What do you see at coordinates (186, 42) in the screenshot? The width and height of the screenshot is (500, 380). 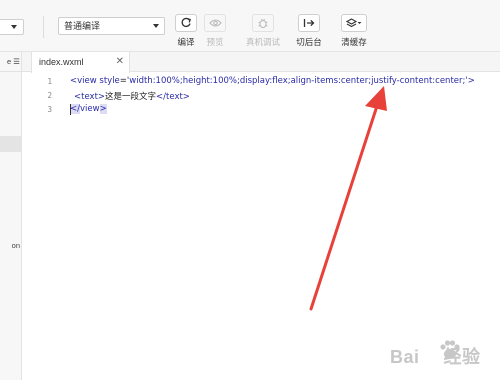 I see `compile-label: 编译` at bounding box center [186, 42].